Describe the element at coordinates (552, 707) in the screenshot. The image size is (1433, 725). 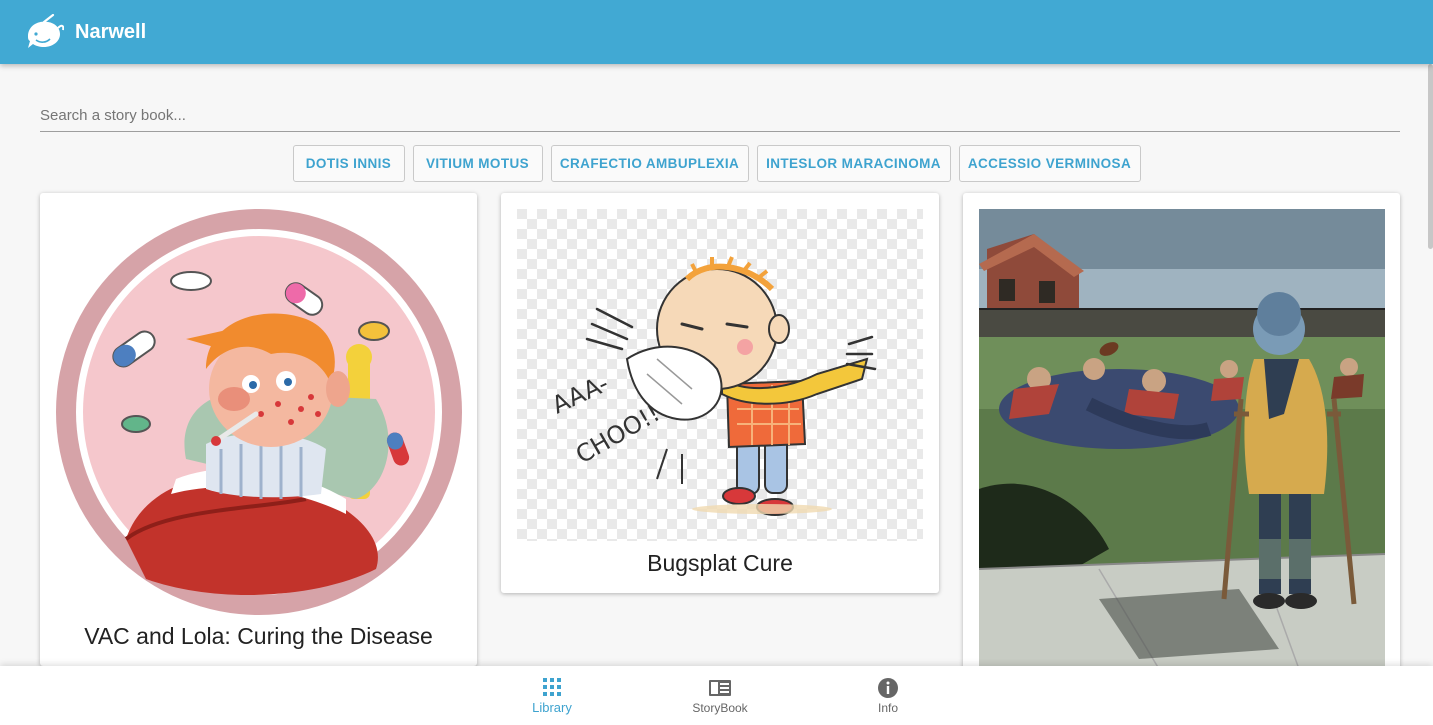
I see `nav-library-label: Library` at that location.